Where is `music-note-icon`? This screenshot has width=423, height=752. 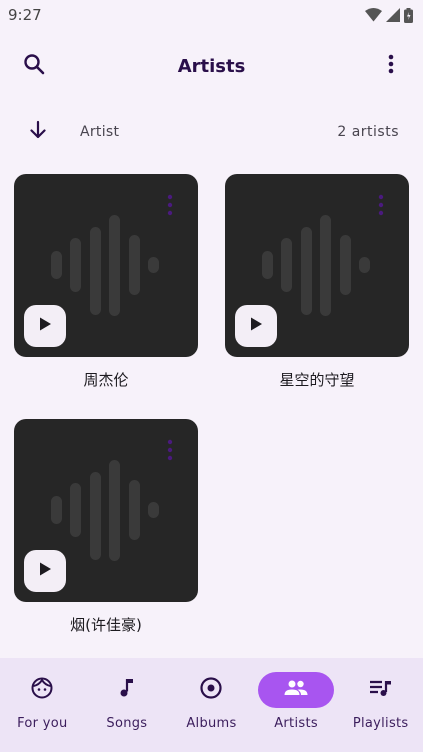 music-note-icon is located at coordinates (127, 690).